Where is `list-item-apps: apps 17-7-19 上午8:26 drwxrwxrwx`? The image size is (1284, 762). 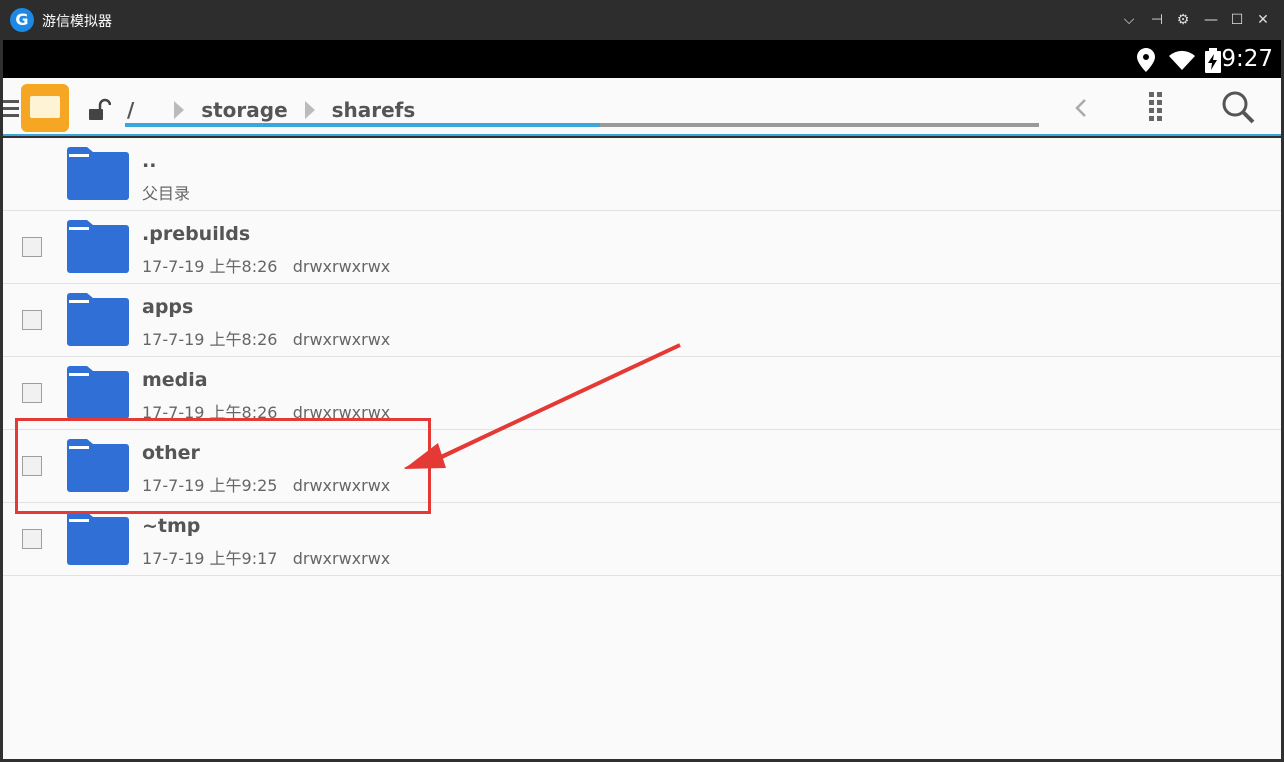 list-item-apps: apps 17-7-19 上午8:26 drwxrwxrwx is located at coordinates (642, 320).